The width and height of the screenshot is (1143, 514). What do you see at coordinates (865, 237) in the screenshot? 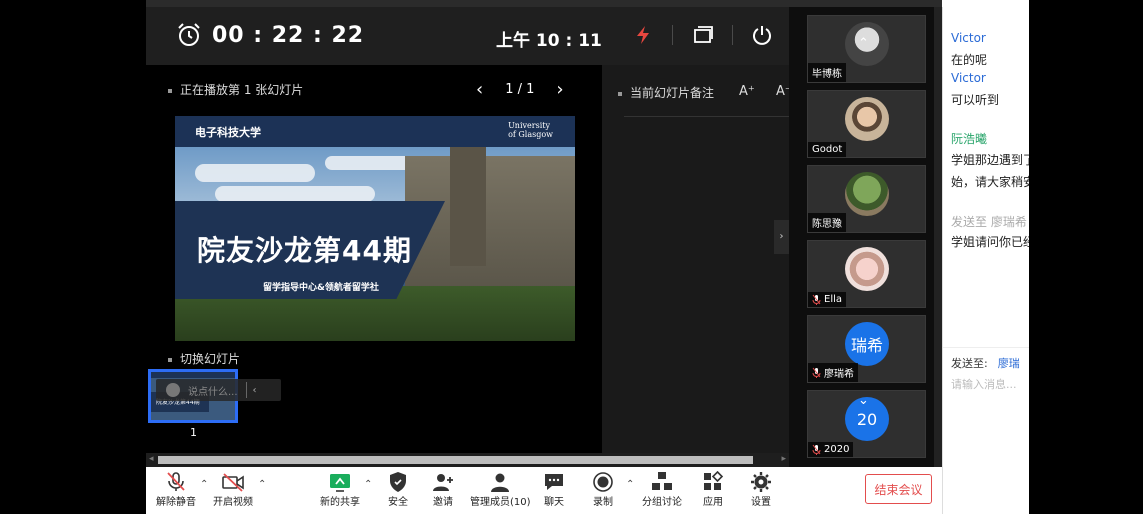
I see `participant-gallery: ⌃ 毕博栋 Godot 陈思豫 Ella 瑞希 廖瑞希 20 ⌄ 2020` at bounding box center [865, 237].